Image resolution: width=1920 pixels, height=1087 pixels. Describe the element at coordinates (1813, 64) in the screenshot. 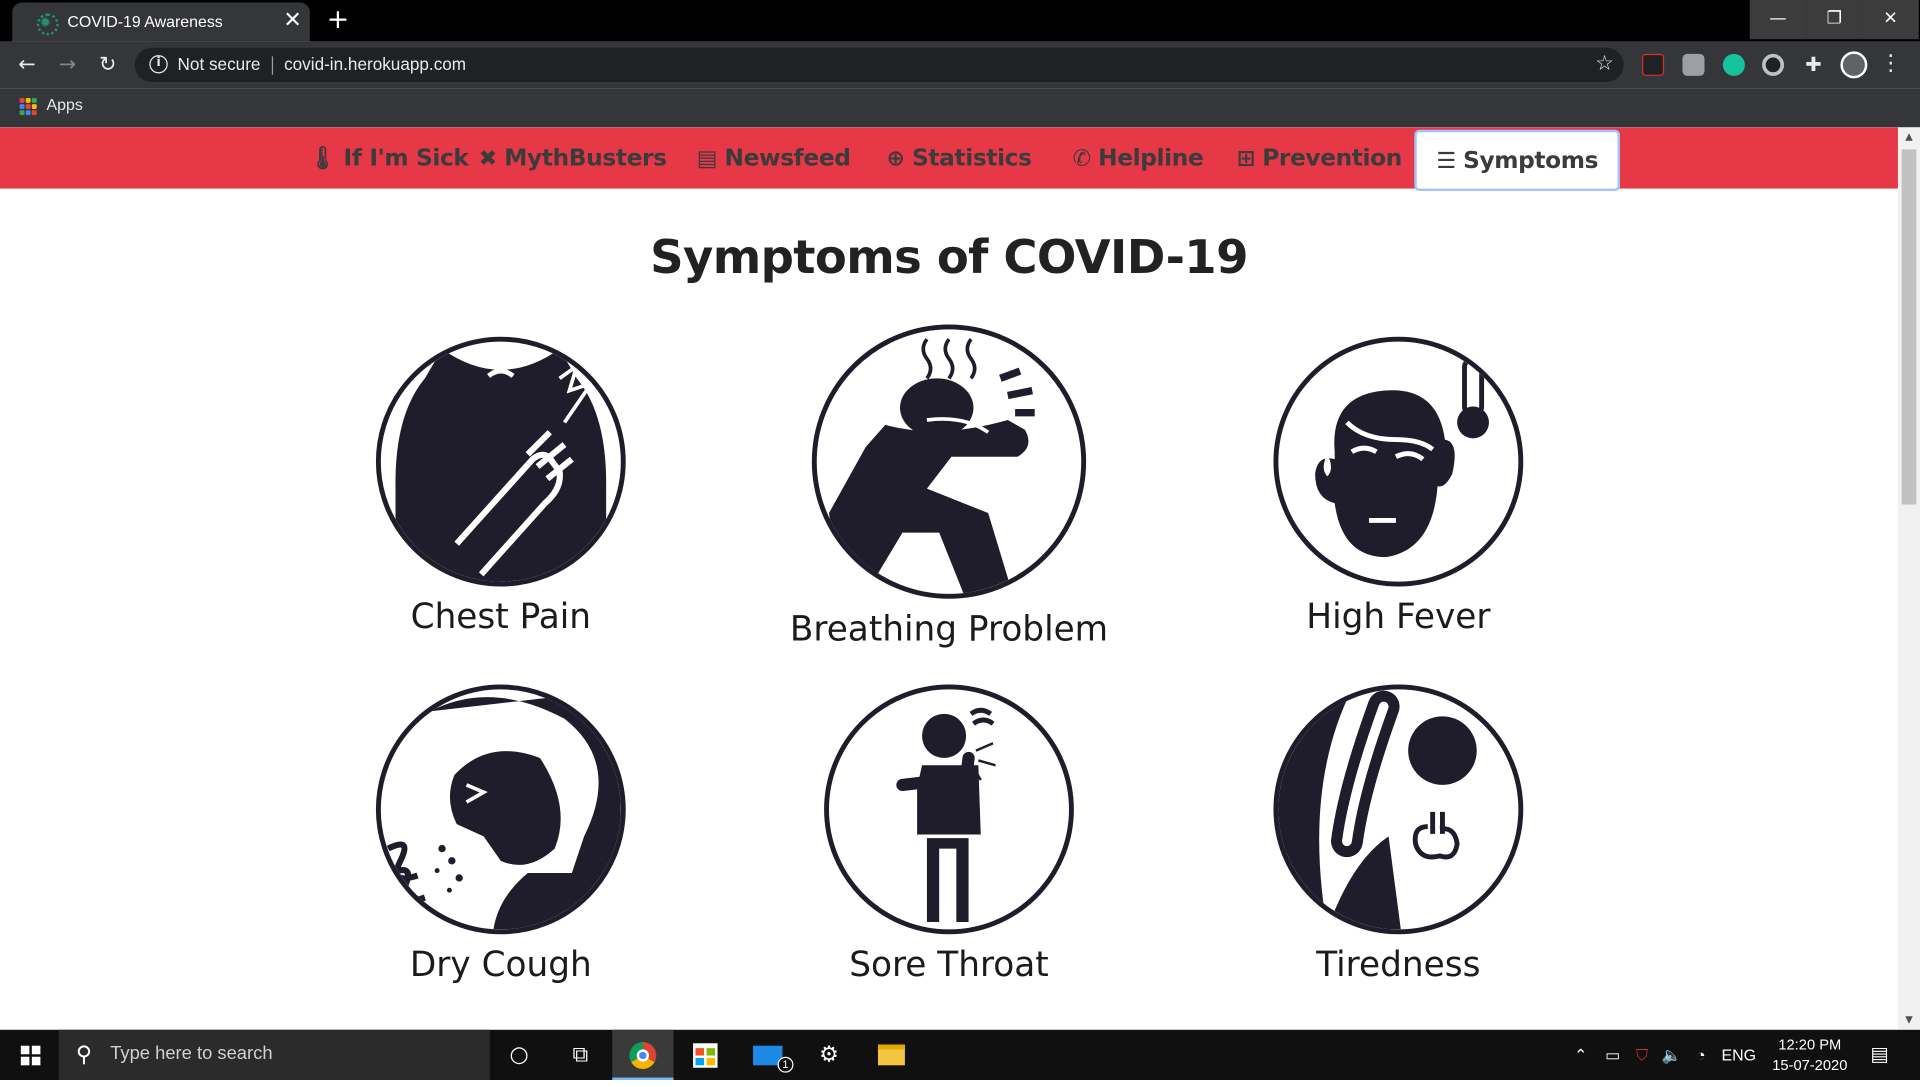

I see `extensions-puzzle-icon: ✚` at that location.